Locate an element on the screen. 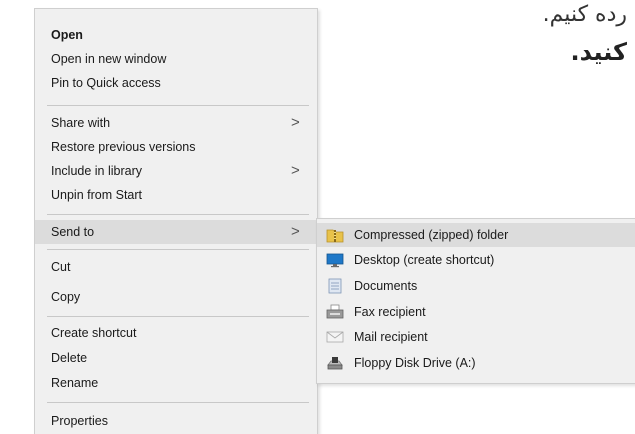 The height and width of the screenshot is (434, 635). menu-item-create-shortcut: Create shortcut is located at coordinates (176, 333).